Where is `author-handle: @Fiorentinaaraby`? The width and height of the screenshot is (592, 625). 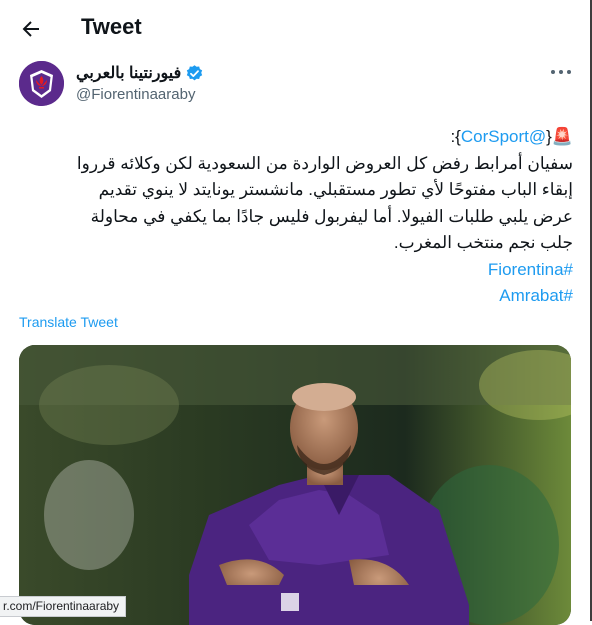 author-handle: @Fiorentinaaraby is located at coordinates (135, 94).